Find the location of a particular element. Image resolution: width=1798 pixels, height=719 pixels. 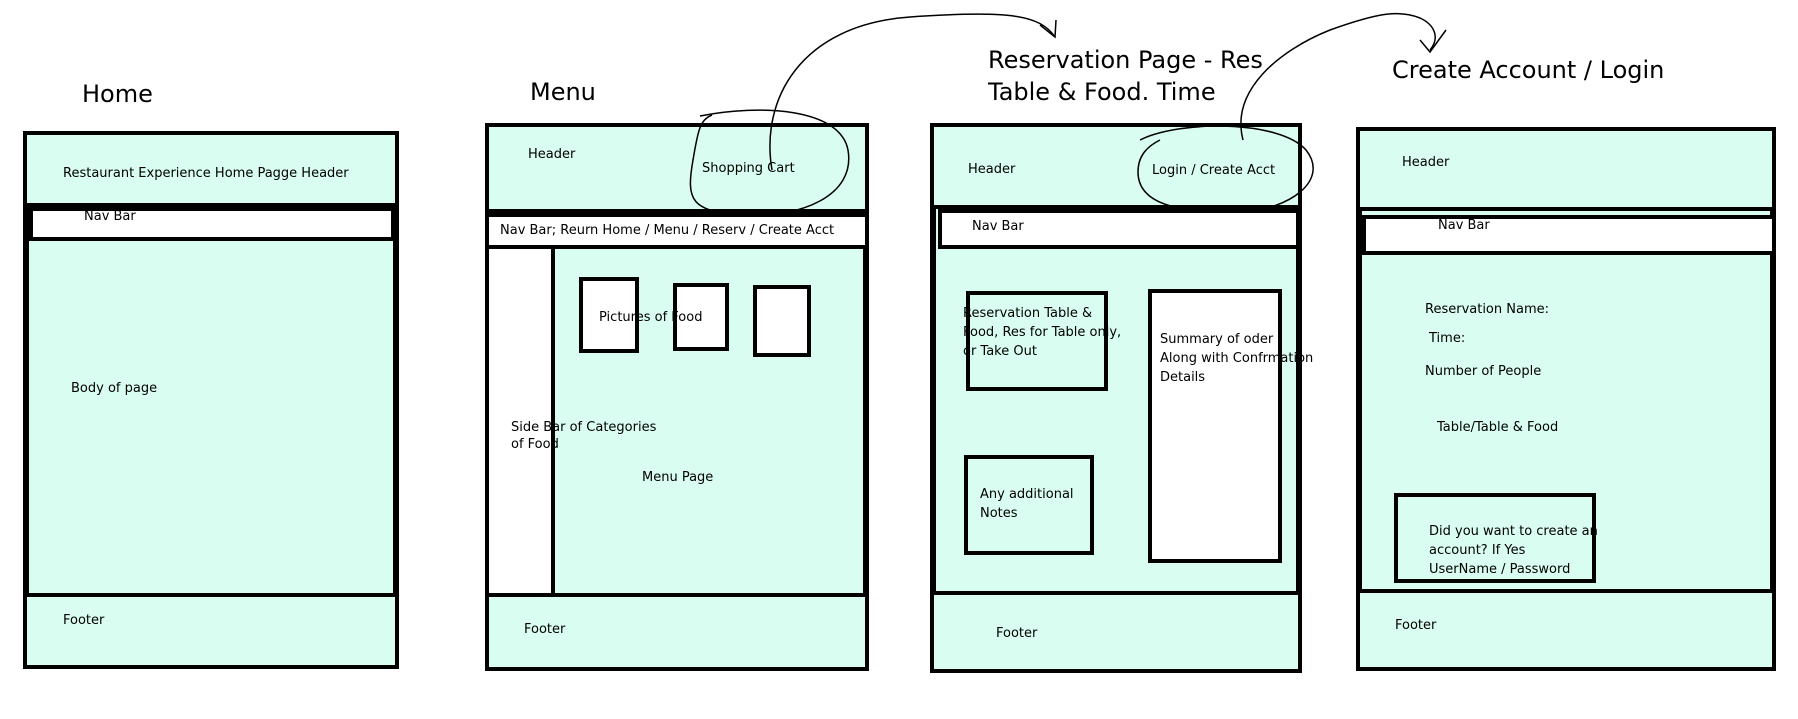

login-to-account-arrowhead is located at coordinates (1433, 41).